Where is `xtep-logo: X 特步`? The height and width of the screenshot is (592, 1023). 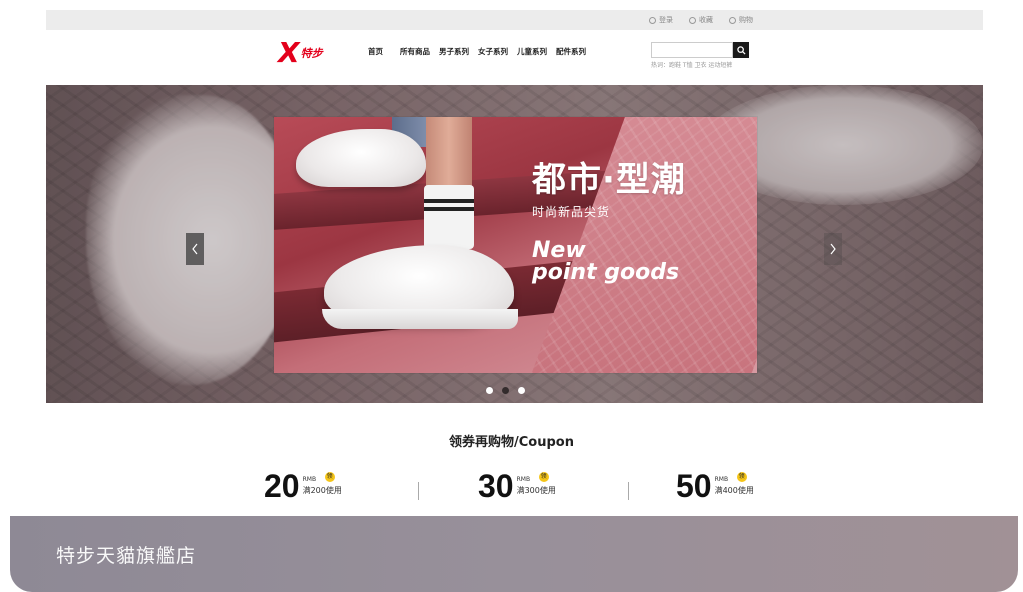
xtep-logo: X 特步 is located at coordinates (311, 52).